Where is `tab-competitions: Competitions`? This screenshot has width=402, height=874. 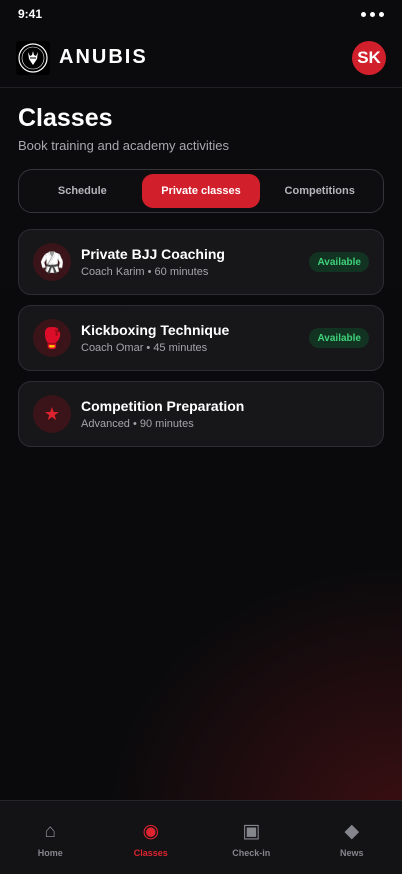
tab-competitions: Competitions is located at coordinates (319, 191).